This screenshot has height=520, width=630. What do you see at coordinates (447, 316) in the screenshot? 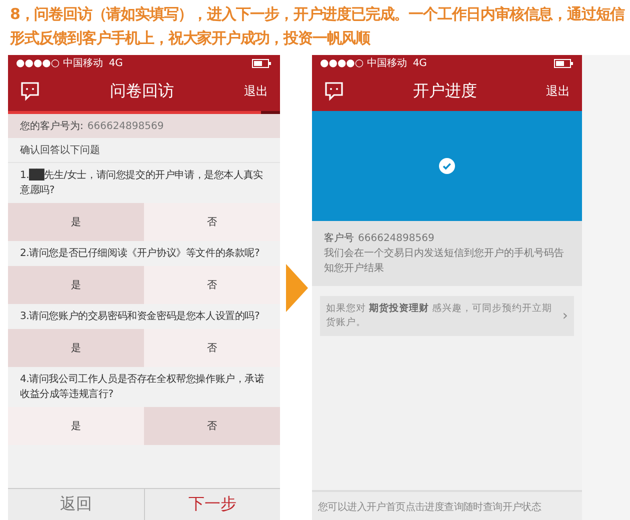
I see `futures-promo-link: 如果您对 期货投资理财 感兴趣，可同步预约开立期货账户。 ›` at bounding box center [447, 316].